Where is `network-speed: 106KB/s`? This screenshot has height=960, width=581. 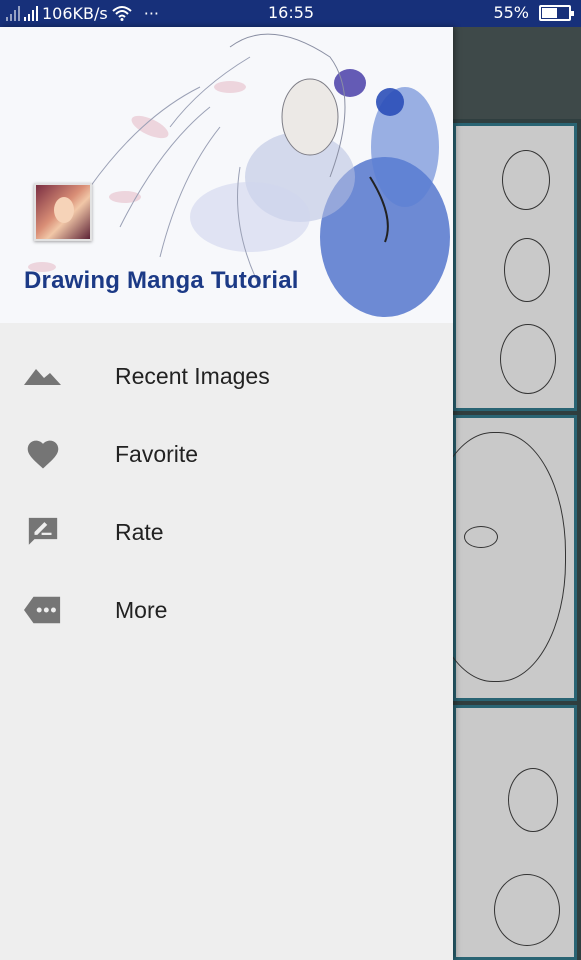 network-speed: 106KB/s is located at coordinates (75, 13).